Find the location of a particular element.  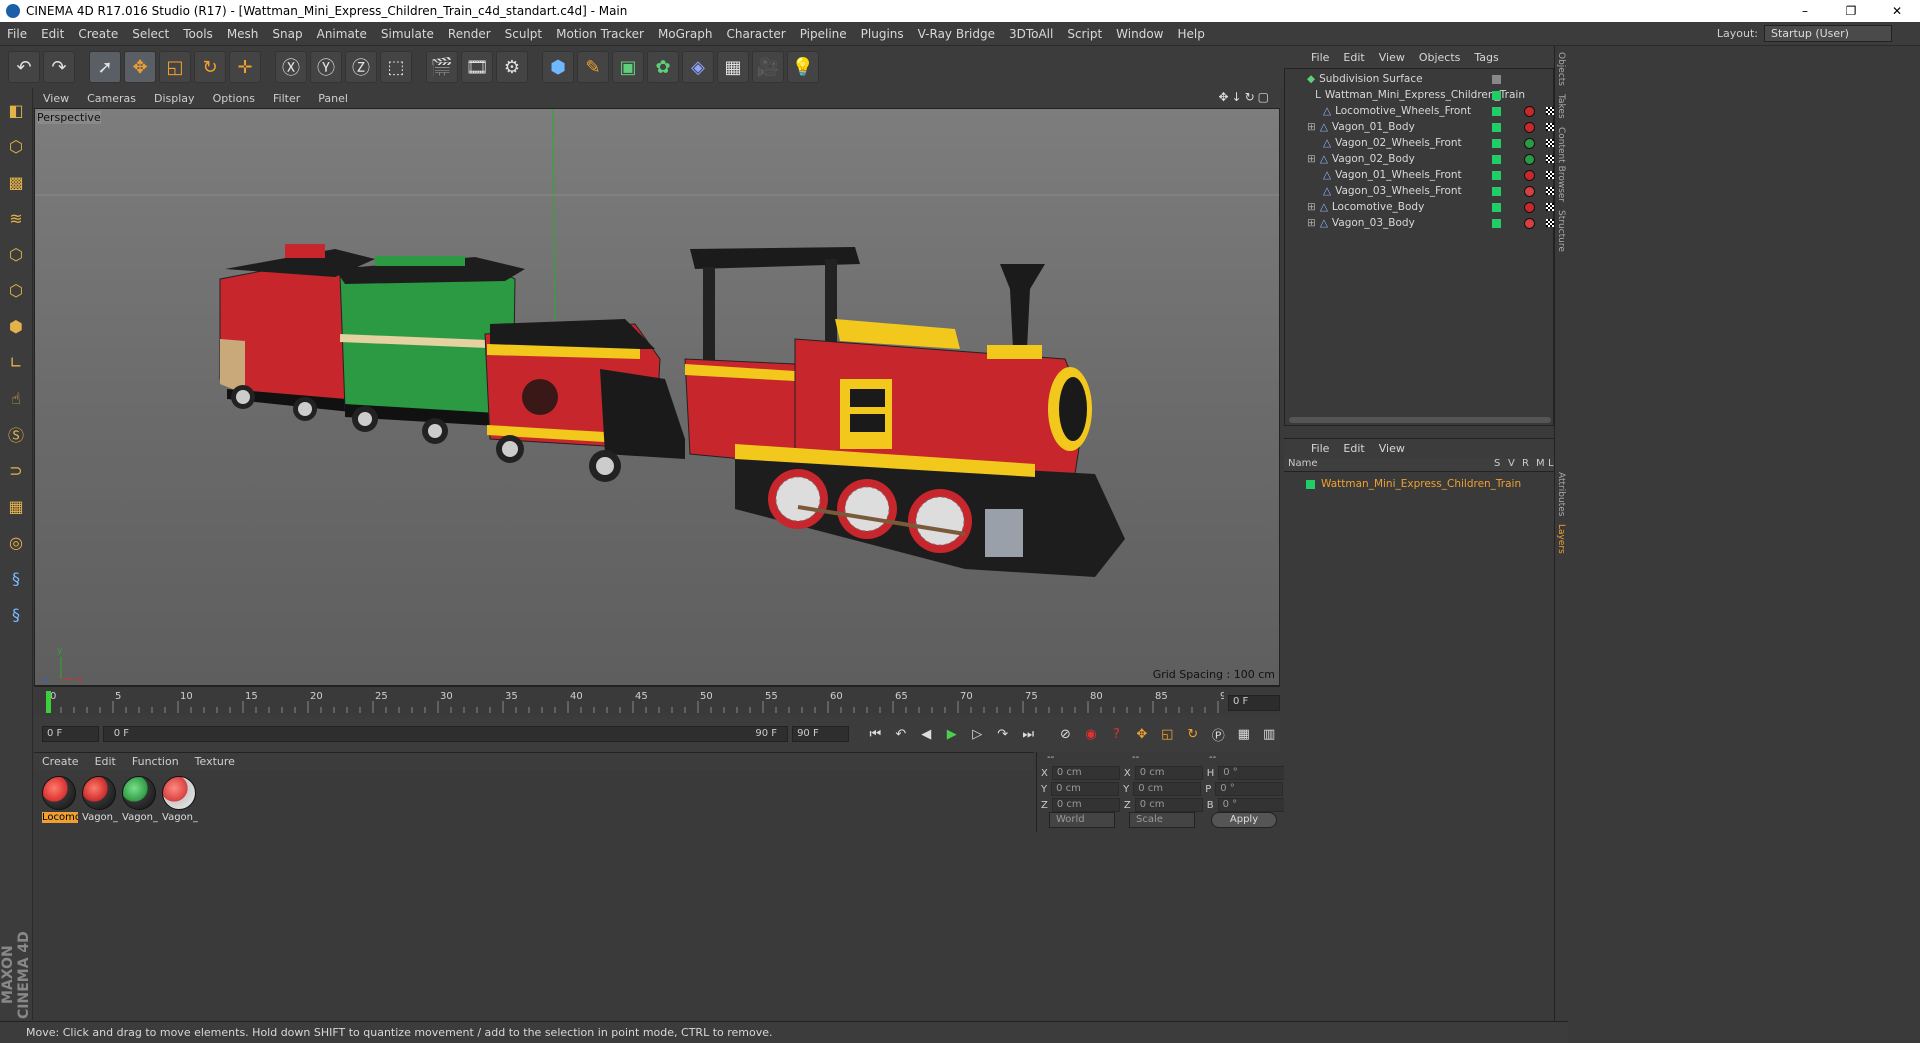

key-scale-icon: ◱ is located at coordinates (1167, 734).